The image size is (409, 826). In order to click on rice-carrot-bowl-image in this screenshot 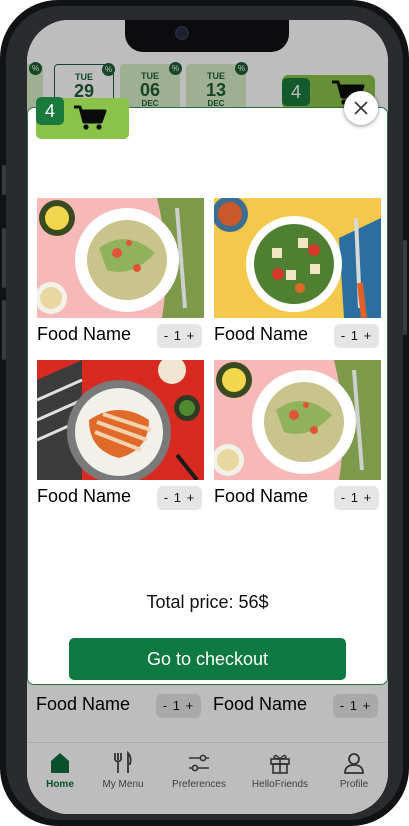, I will do `click(120, 420)`.